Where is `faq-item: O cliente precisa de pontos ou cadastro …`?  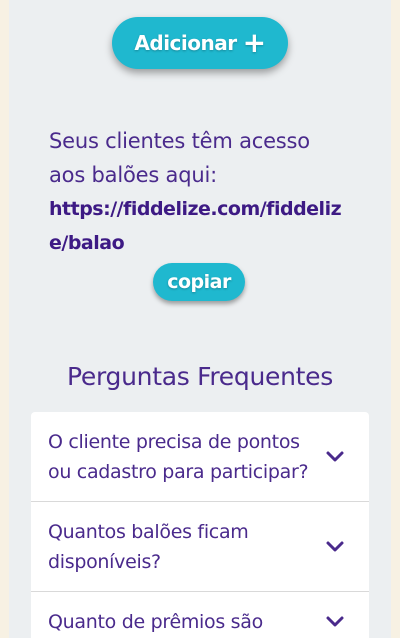
faq-item: O cliente precisa de pontos ou cadastro … is located at coordinates (200, 457).